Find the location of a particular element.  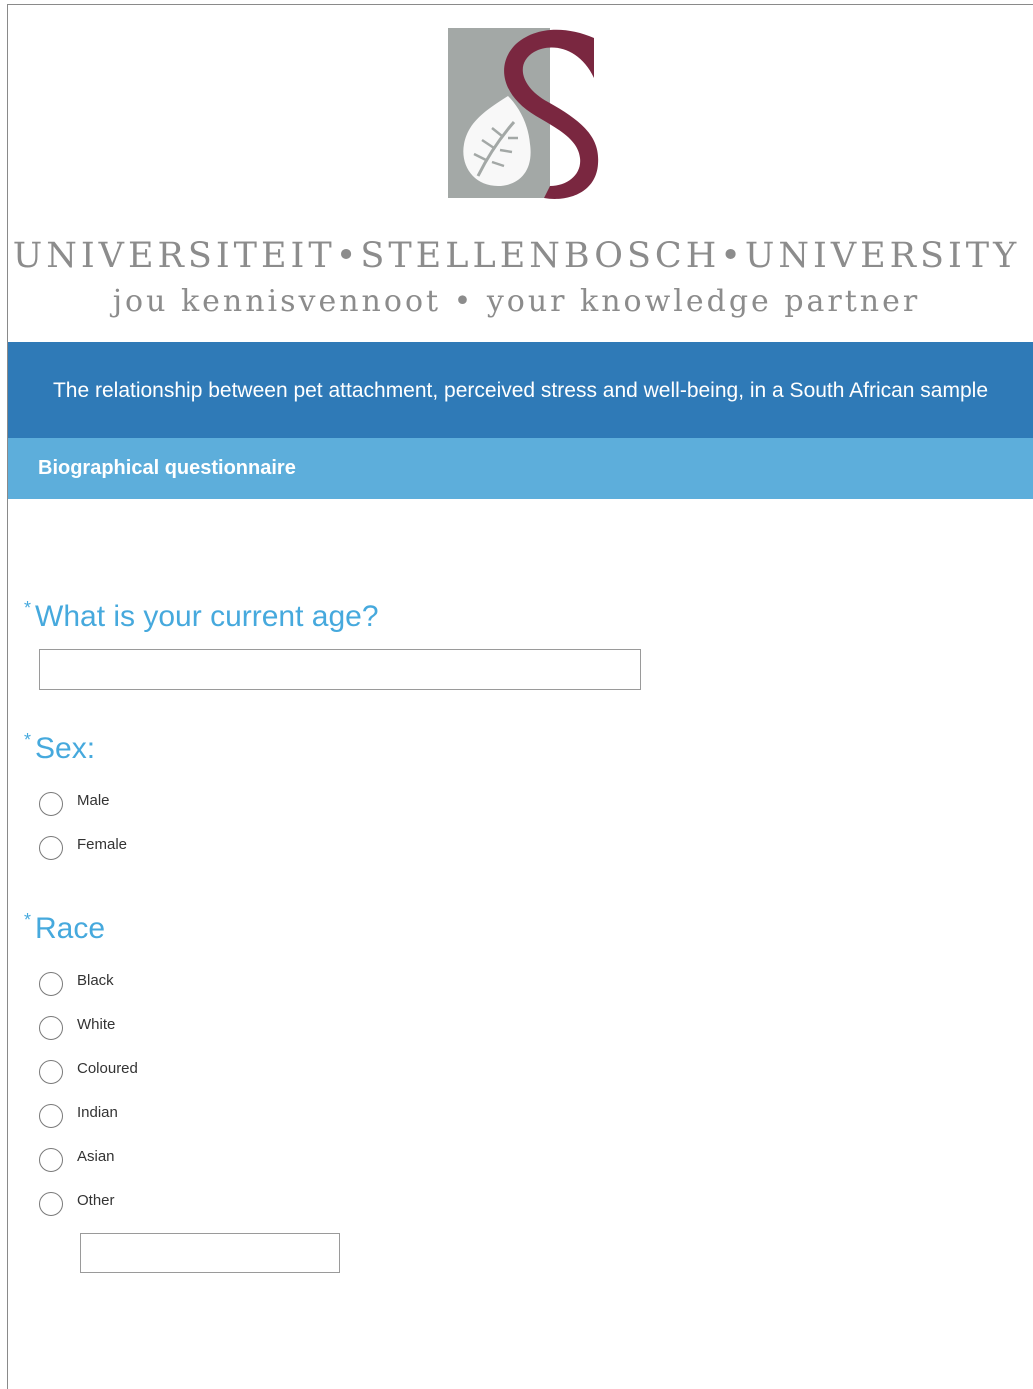

option-label: Black is located at coordinates (95, 980).